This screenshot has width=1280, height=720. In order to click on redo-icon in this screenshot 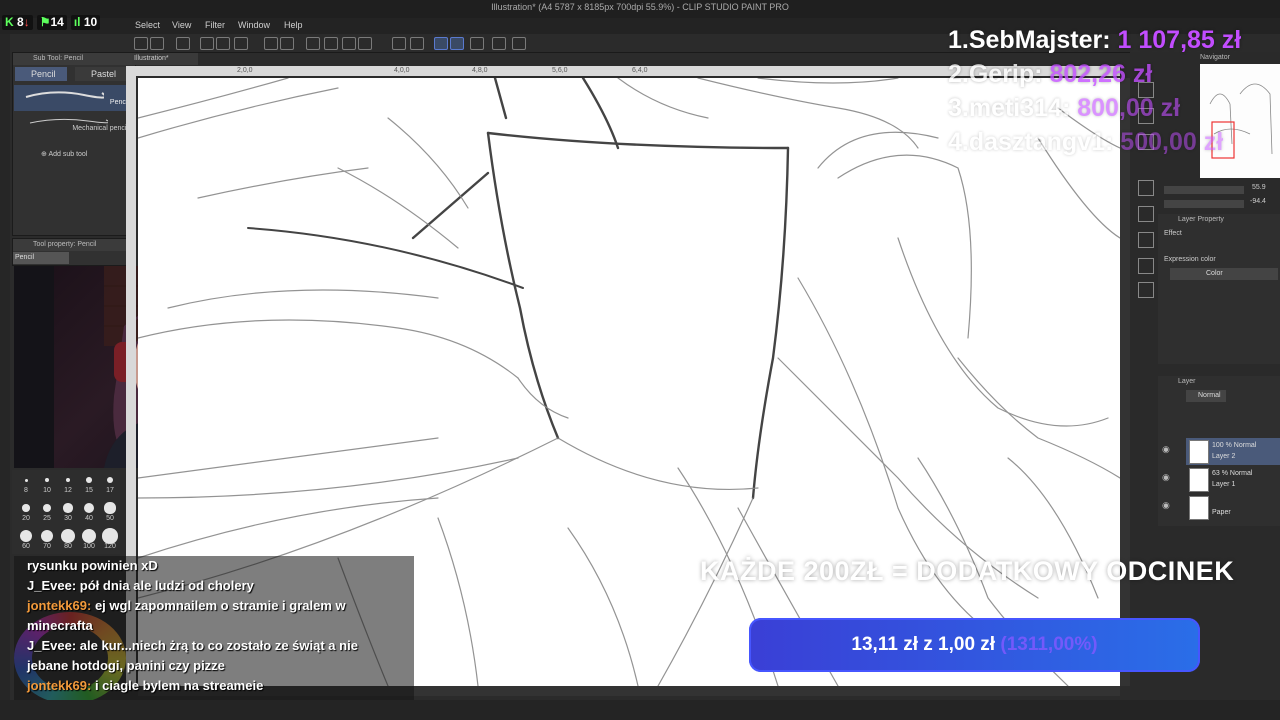, I will do `click(287, 43)`.